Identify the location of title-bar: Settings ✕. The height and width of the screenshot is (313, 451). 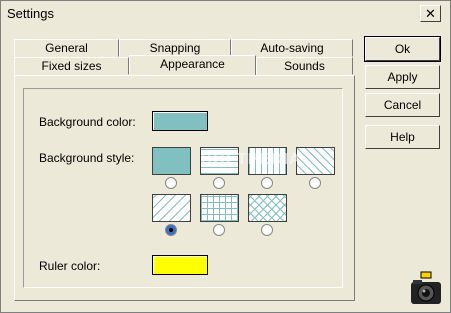
(225, 13).